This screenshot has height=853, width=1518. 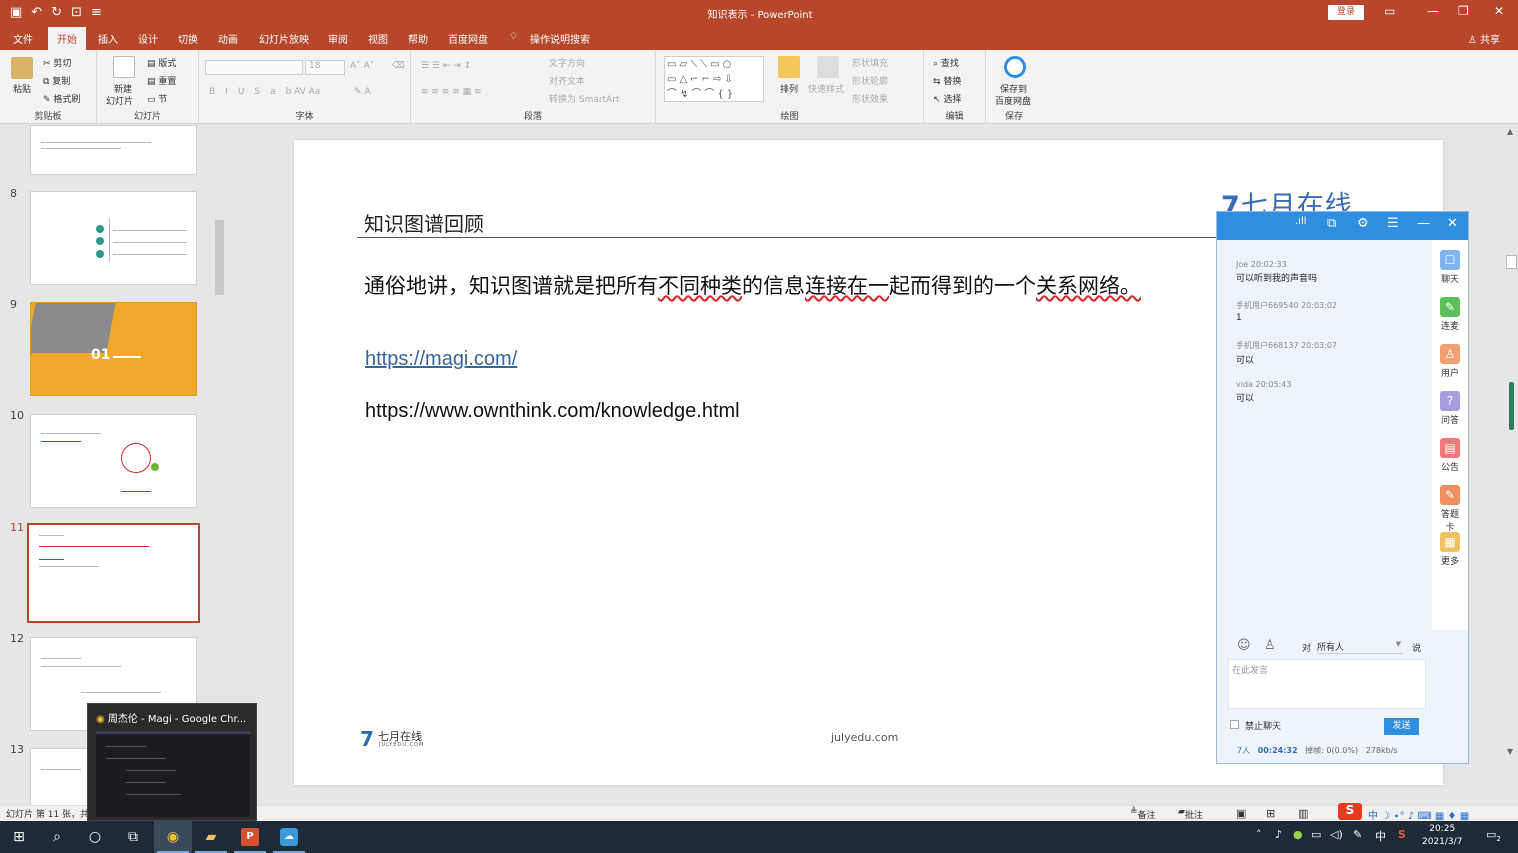 What do you see at coordinates (1298, 834) in the screenshot?
I see `tray-app-icon: ●` at bounding box center [1298, 834].